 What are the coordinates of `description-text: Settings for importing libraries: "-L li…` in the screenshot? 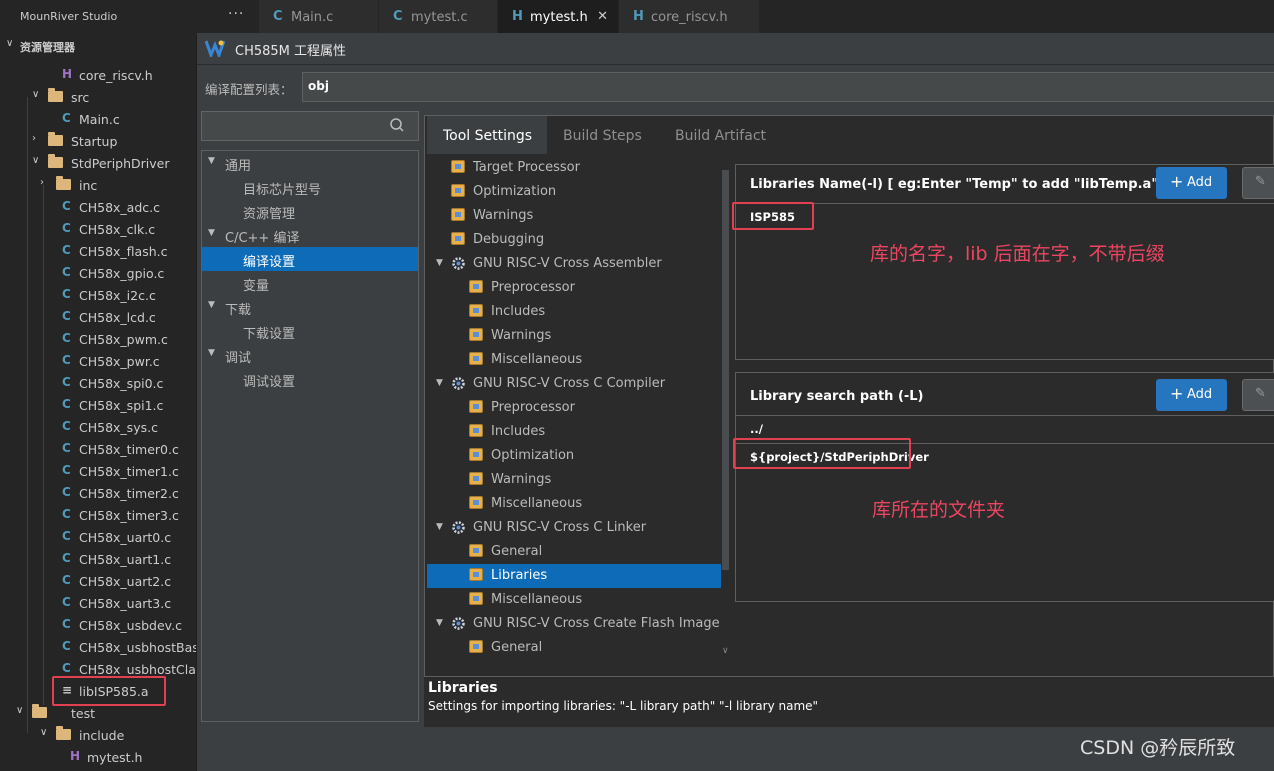 It's located at (623, 706).